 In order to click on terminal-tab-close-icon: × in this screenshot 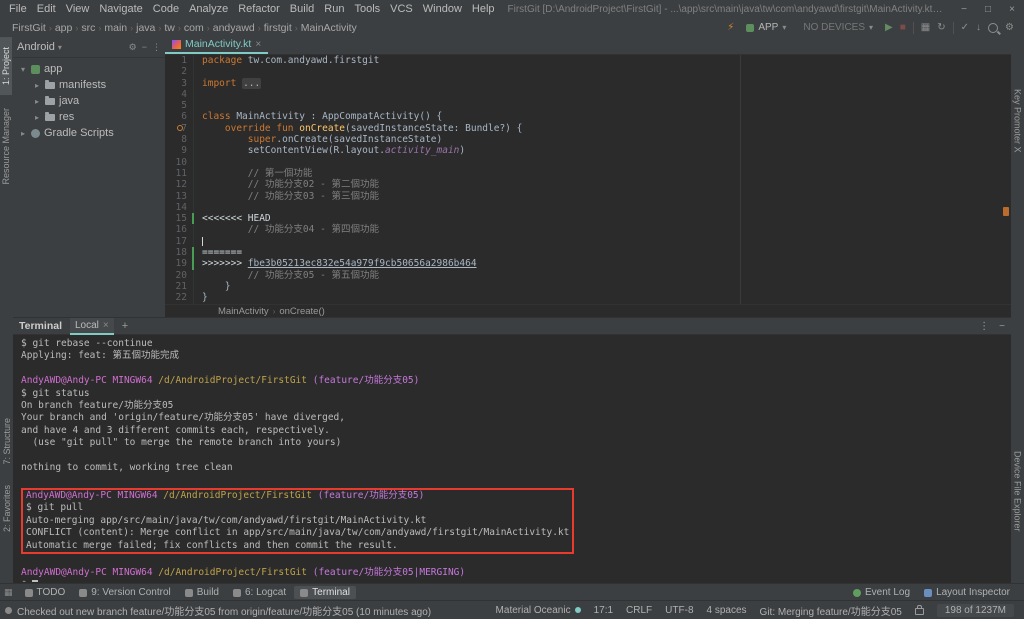, I will do `click(106, 325)`.